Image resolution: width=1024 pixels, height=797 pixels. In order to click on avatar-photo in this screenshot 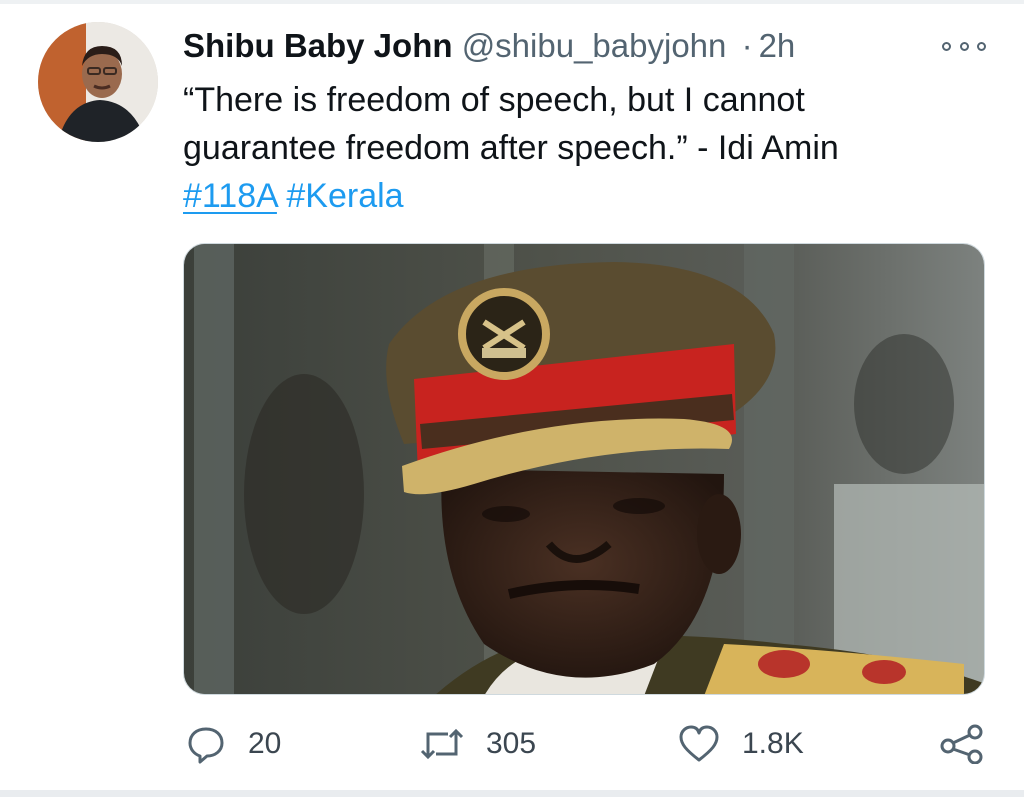, I will do `click(98, 82)`.